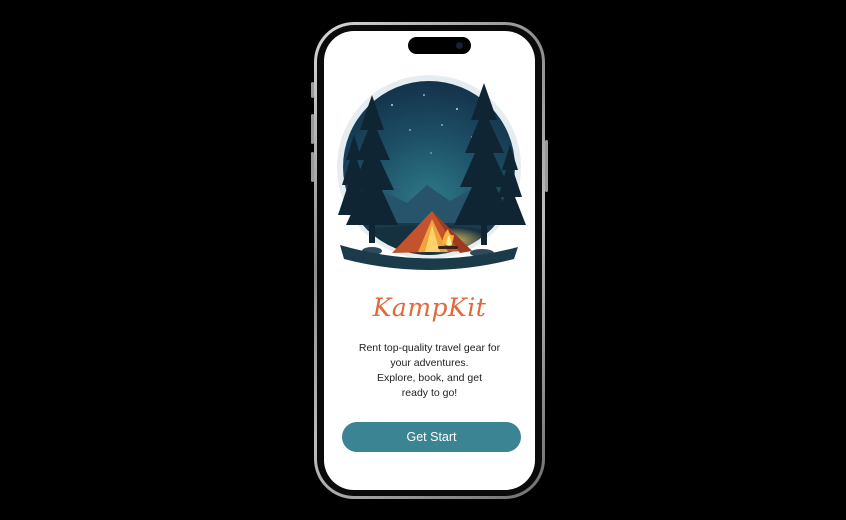 Image resolution: width=846 pixels, height=520 pixels. Describe the element at coordinates (429, 307) in the screenshot. I see `app-brand-title: KampKit` at that location.